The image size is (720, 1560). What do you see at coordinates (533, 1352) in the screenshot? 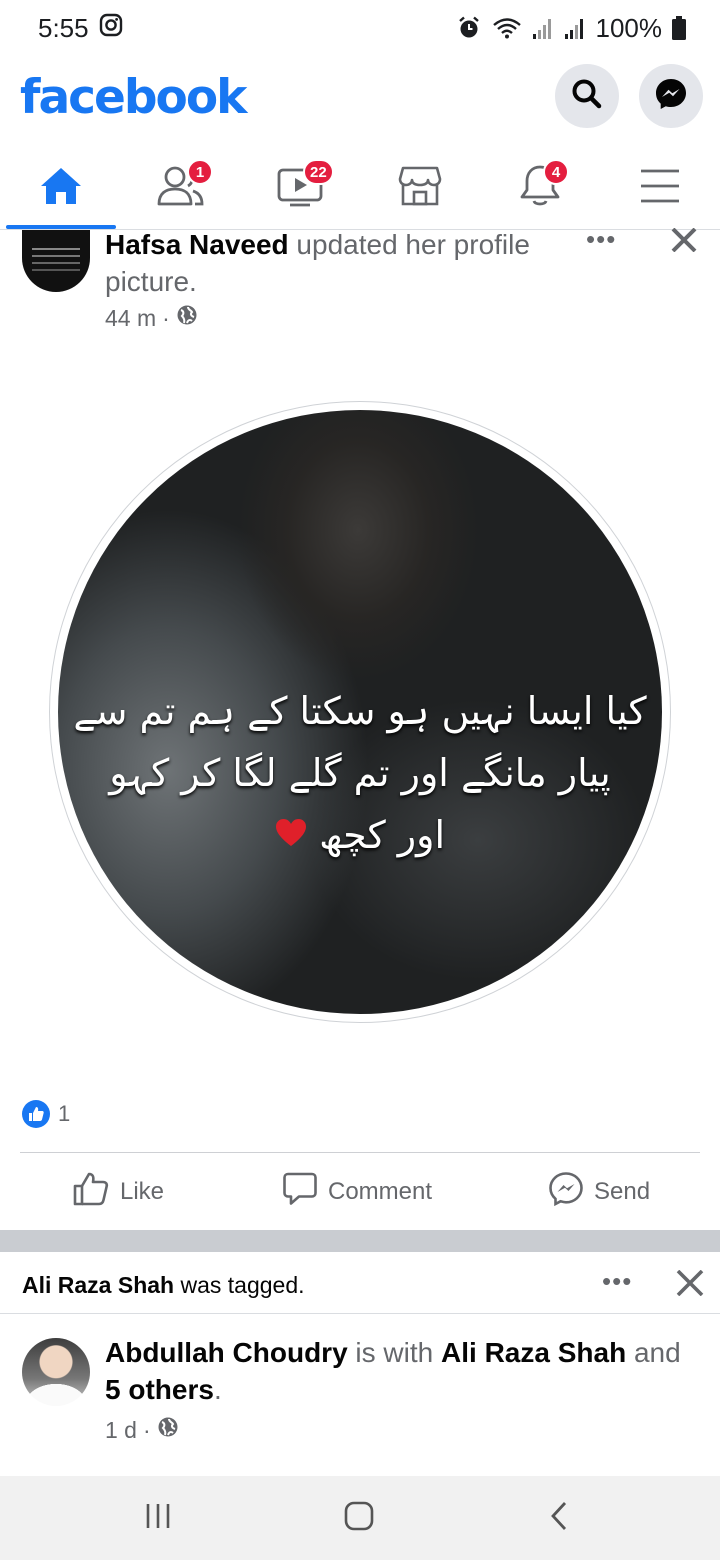
I see `tagged-friend-name: Ali Raza Shah` at bounding box center [533, 1352].